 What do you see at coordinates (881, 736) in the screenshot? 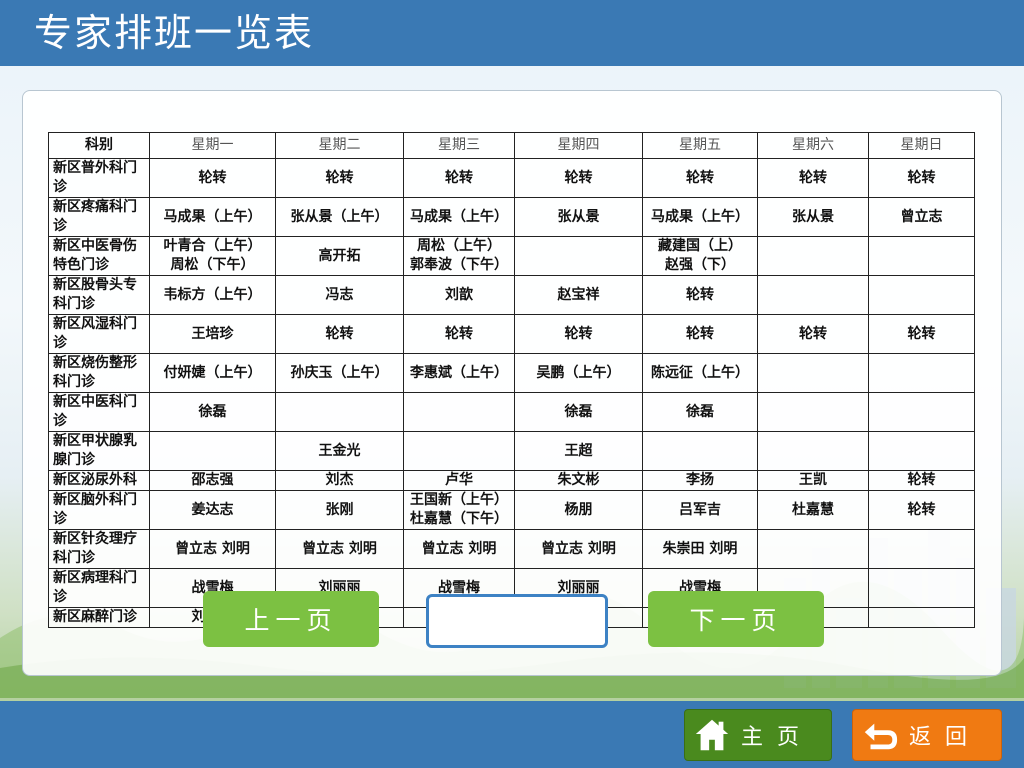
I see `return-arrow-icon` at bounding box center [881, 736].